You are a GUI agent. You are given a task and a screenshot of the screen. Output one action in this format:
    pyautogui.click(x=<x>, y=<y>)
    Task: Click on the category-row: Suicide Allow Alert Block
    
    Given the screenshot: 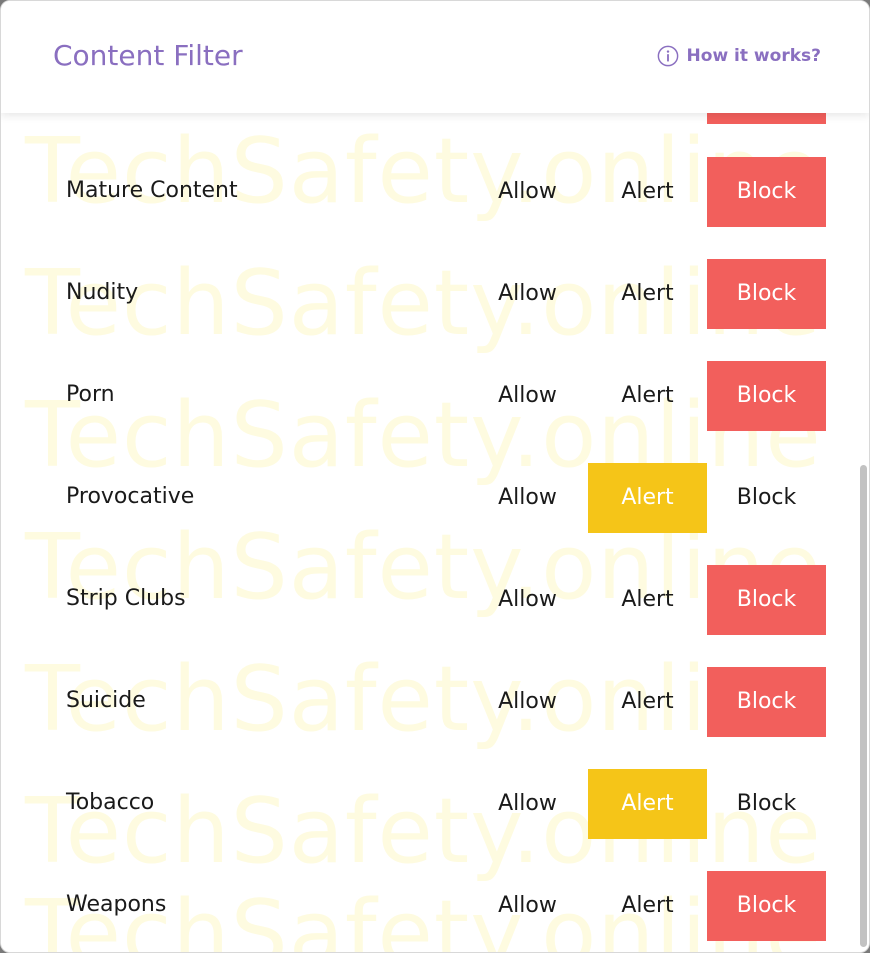 What is the action you would take?
    pyautogui.click(x=431, y=702)
    